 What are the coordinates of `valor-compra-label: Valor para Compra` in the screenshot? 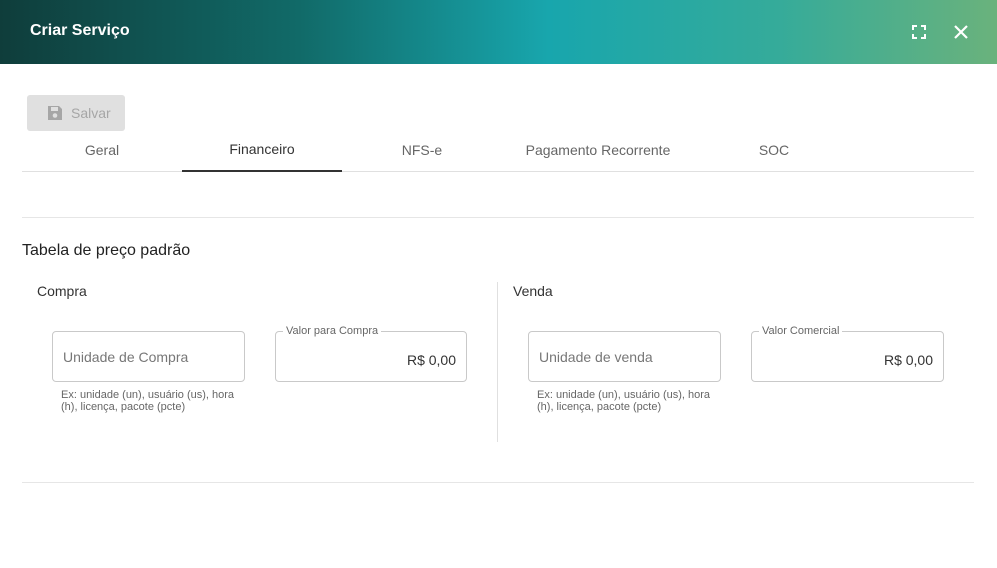 It's located at (332, 331).